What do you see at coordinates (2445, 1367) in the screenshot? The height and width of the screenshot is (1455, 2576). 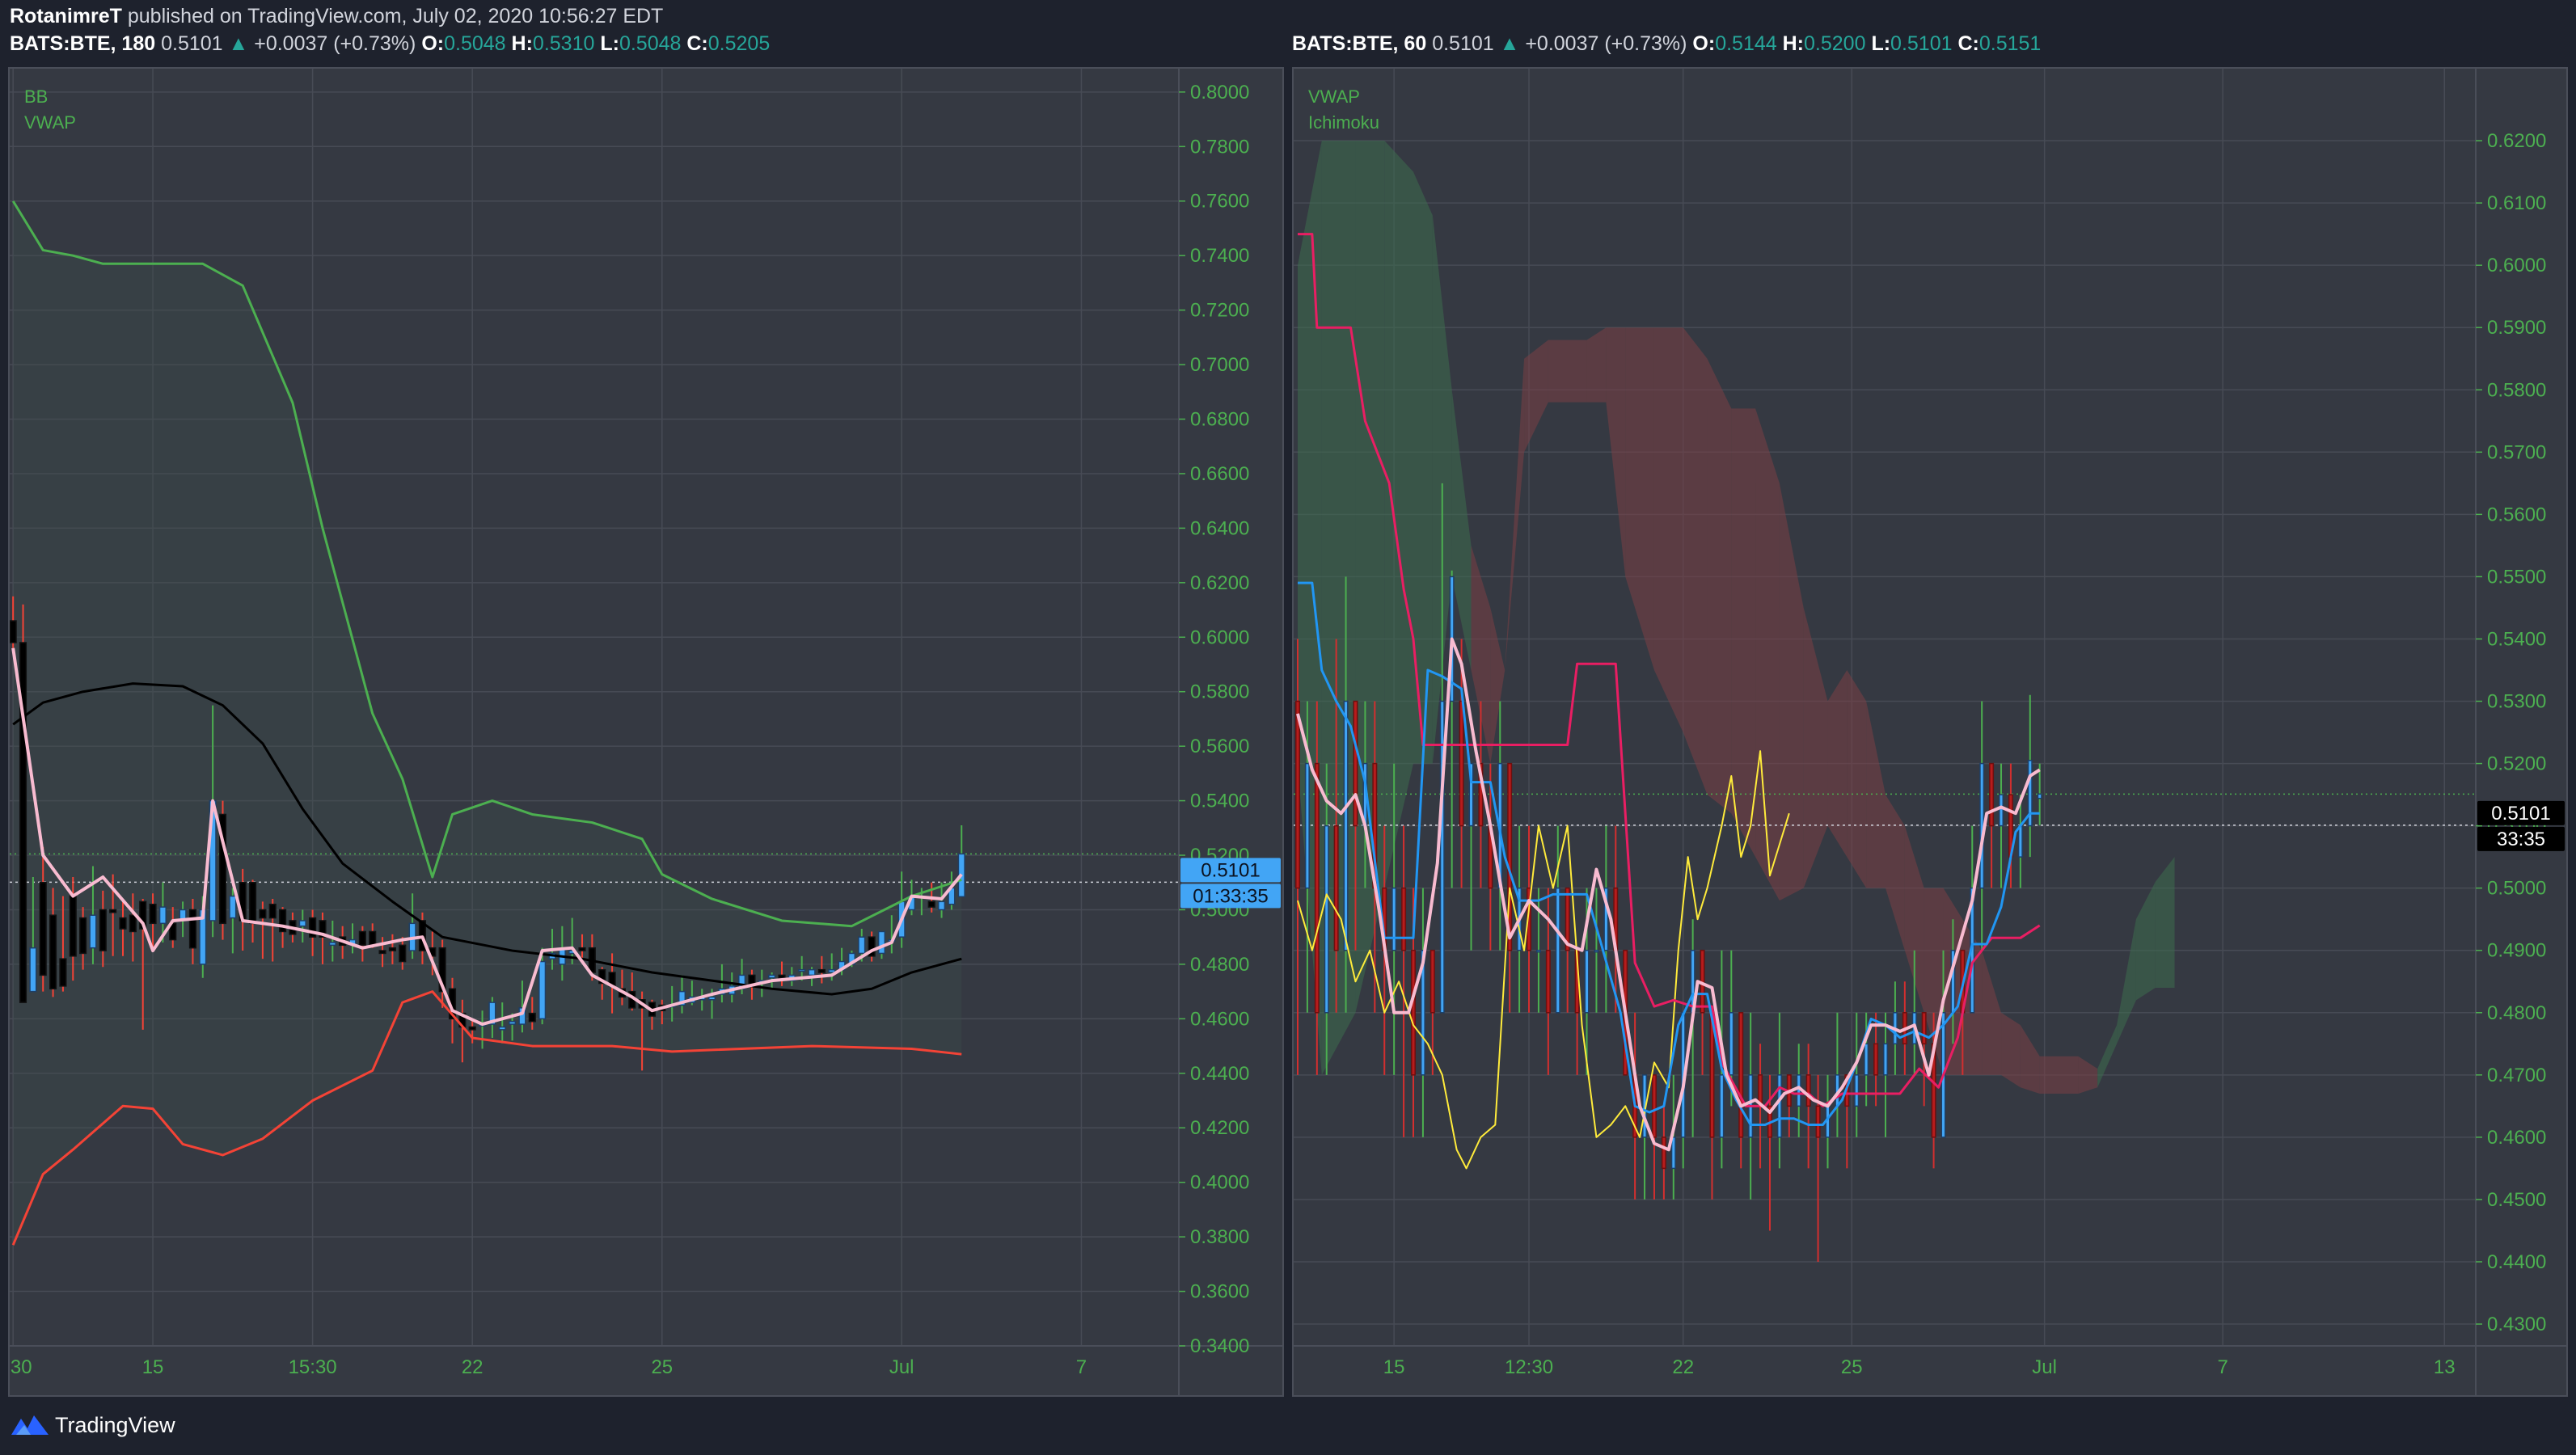 I see `time-axis-label: 13` at bounding box center [2445, 1367].